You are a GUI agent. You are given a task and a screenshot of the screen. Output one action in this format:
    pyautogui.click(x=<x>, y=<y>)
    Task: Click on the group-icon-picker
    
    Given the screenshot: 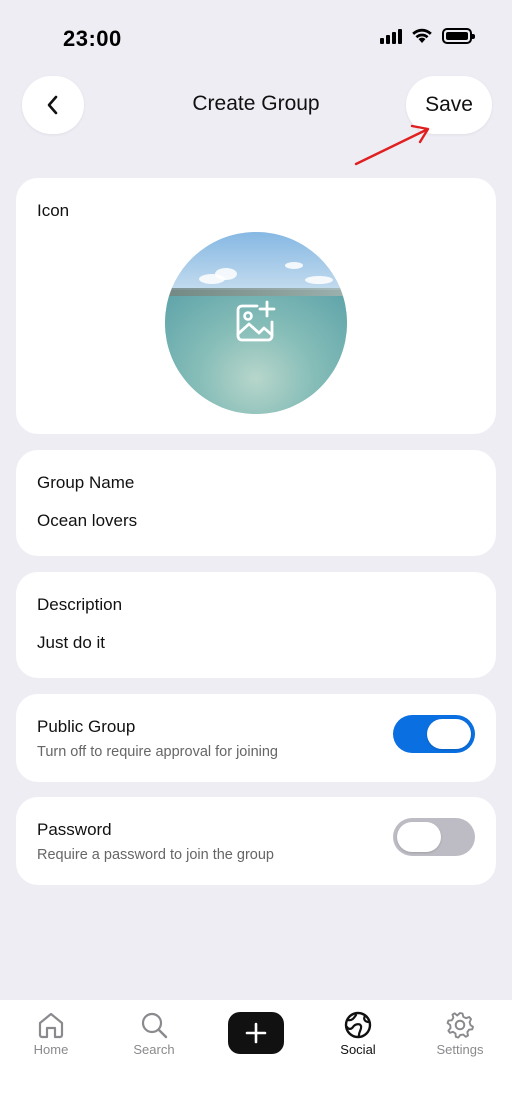 What is the action you would take?
    pyautogui.click(x=256, y=323)
    